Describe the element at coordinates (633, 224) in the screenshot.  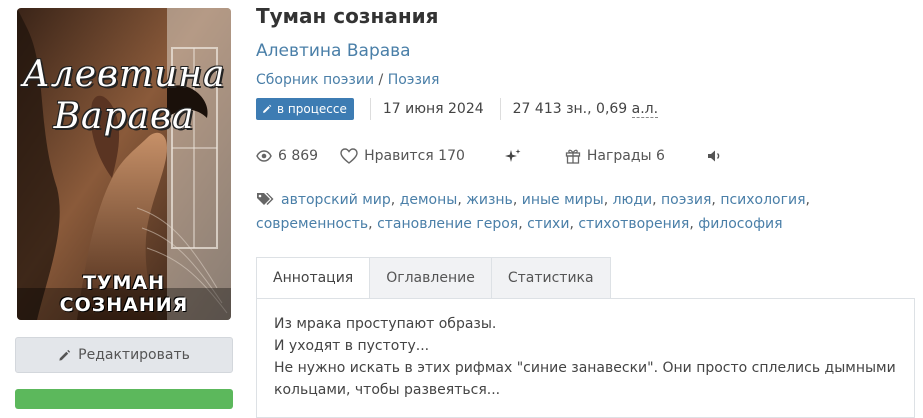
I see `tag-link: стихотворения` at that location.